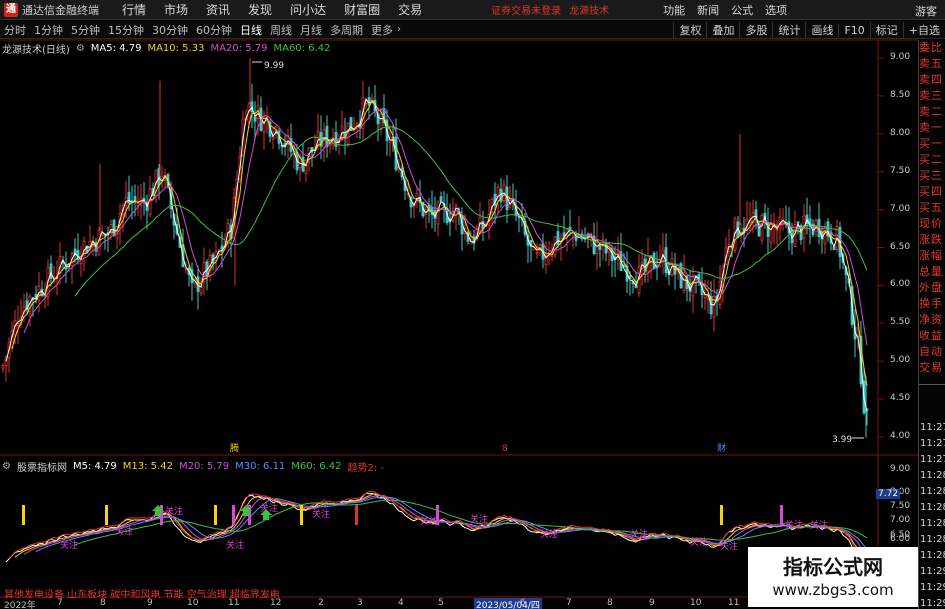 The width and height of the screenshot is (945, 609). I want to click on watermark-title: 指标公式网, so click(833, 567).